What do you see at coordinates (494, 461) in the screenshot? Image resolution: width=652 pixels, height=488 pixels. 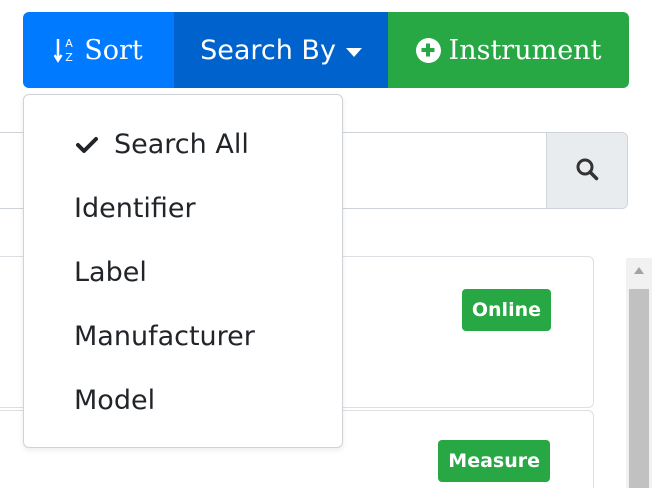 I see `status-badge: Measure` at bounding box center [494, 461].